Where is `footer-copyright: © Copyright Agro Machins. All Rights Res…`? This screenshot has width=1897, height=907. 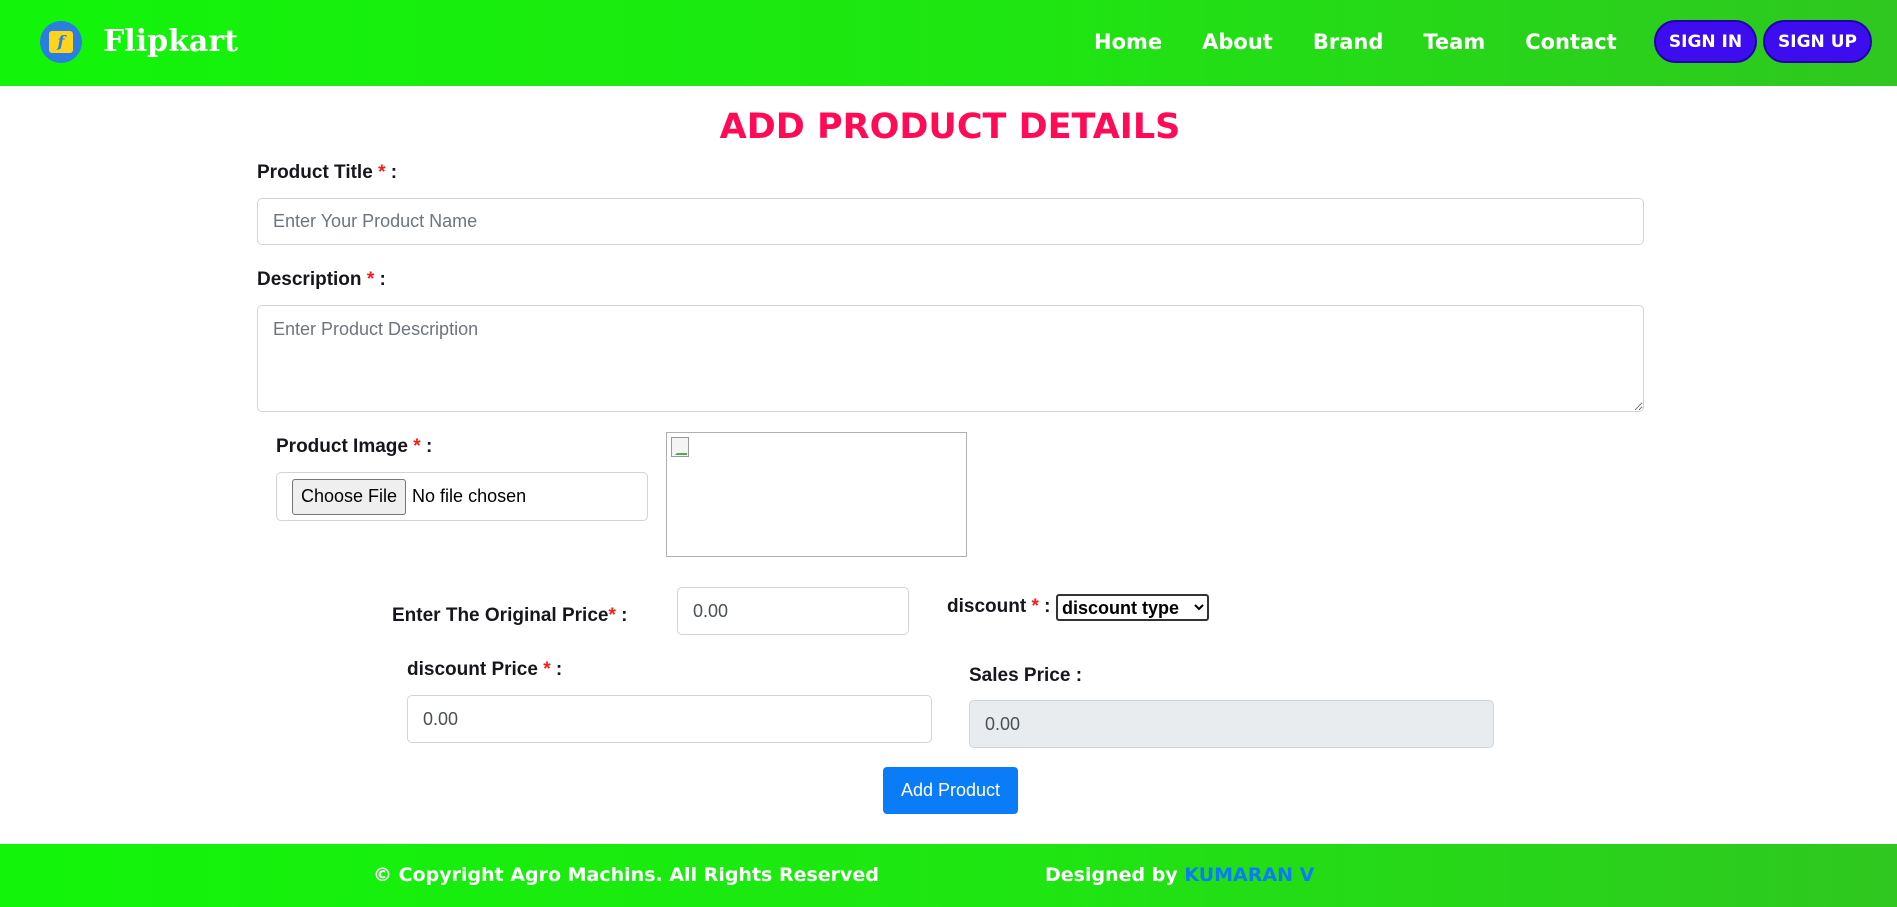
footer-copyright: © Copyright Agro Machins. All Rights Res… is located at coordinates (626, 875).